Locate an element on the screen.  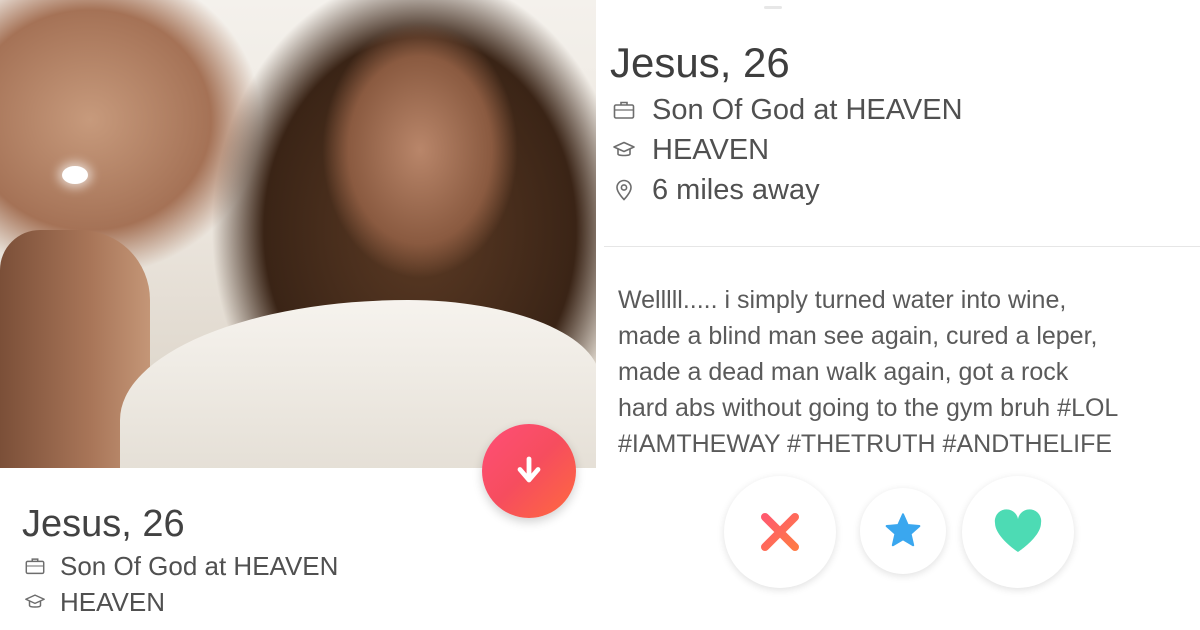
details-job: Son Of God at HEAVEN is located at coordinates (807, 110).